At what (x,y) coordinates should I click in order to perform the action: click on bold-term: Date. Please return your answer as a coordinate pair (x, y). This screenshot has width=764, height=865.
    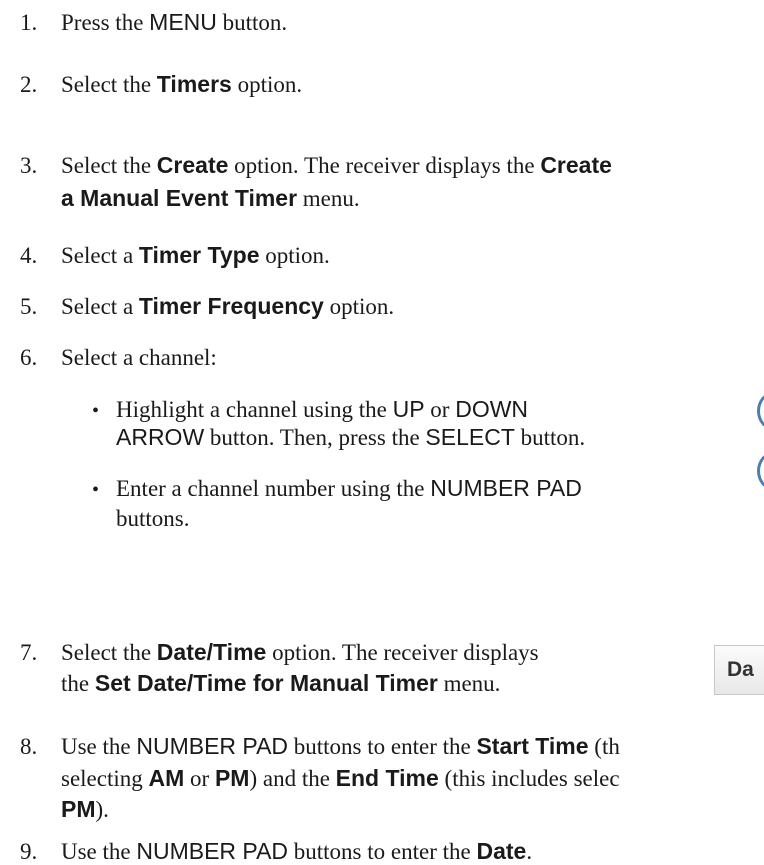
    Looking at the image, I should click on (501, 851).